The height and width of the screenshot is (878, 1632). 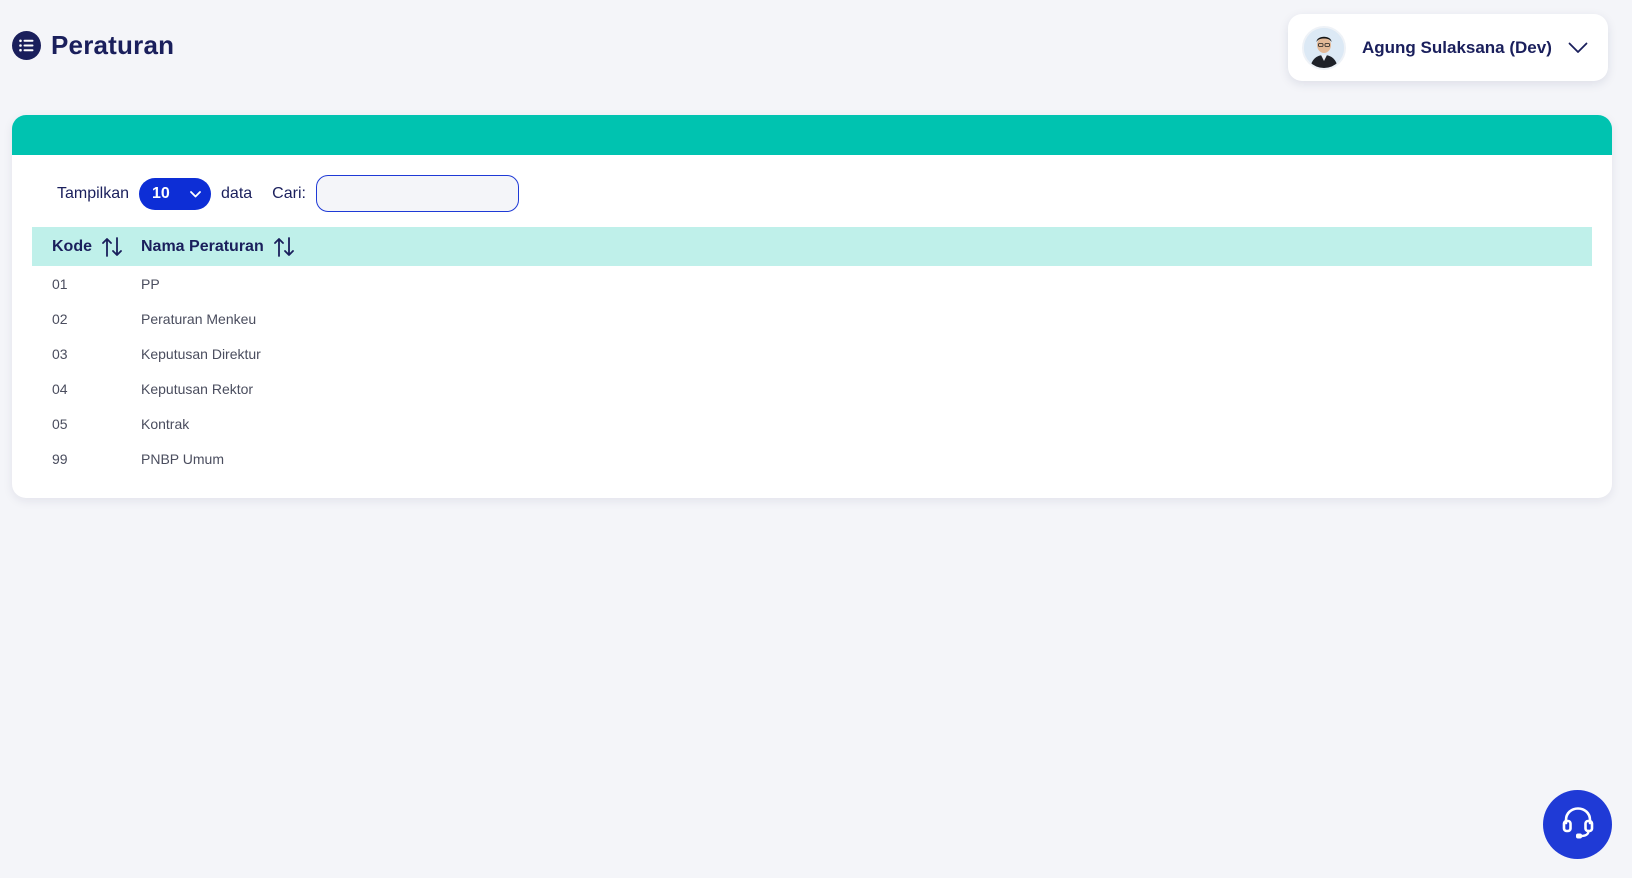 I want to click on cell-kode: 99, so click(x=60, y=458).